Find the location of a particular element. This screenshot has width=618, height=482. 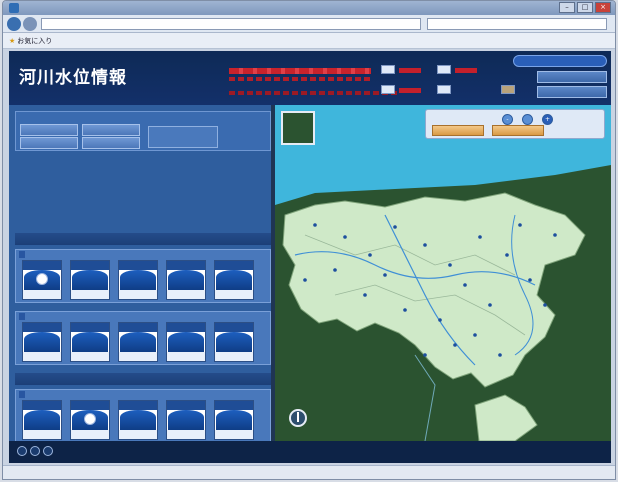

status-bar is located at coordinates (309, 472).